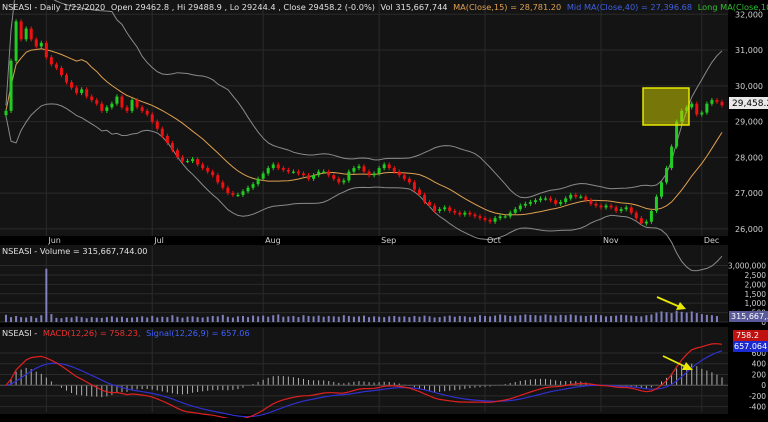 This screenshot has height=422, width=768. Describe the element at coordinates (749, 229) in the screenshot. I see `price-tick-label: 26,000` at that location.